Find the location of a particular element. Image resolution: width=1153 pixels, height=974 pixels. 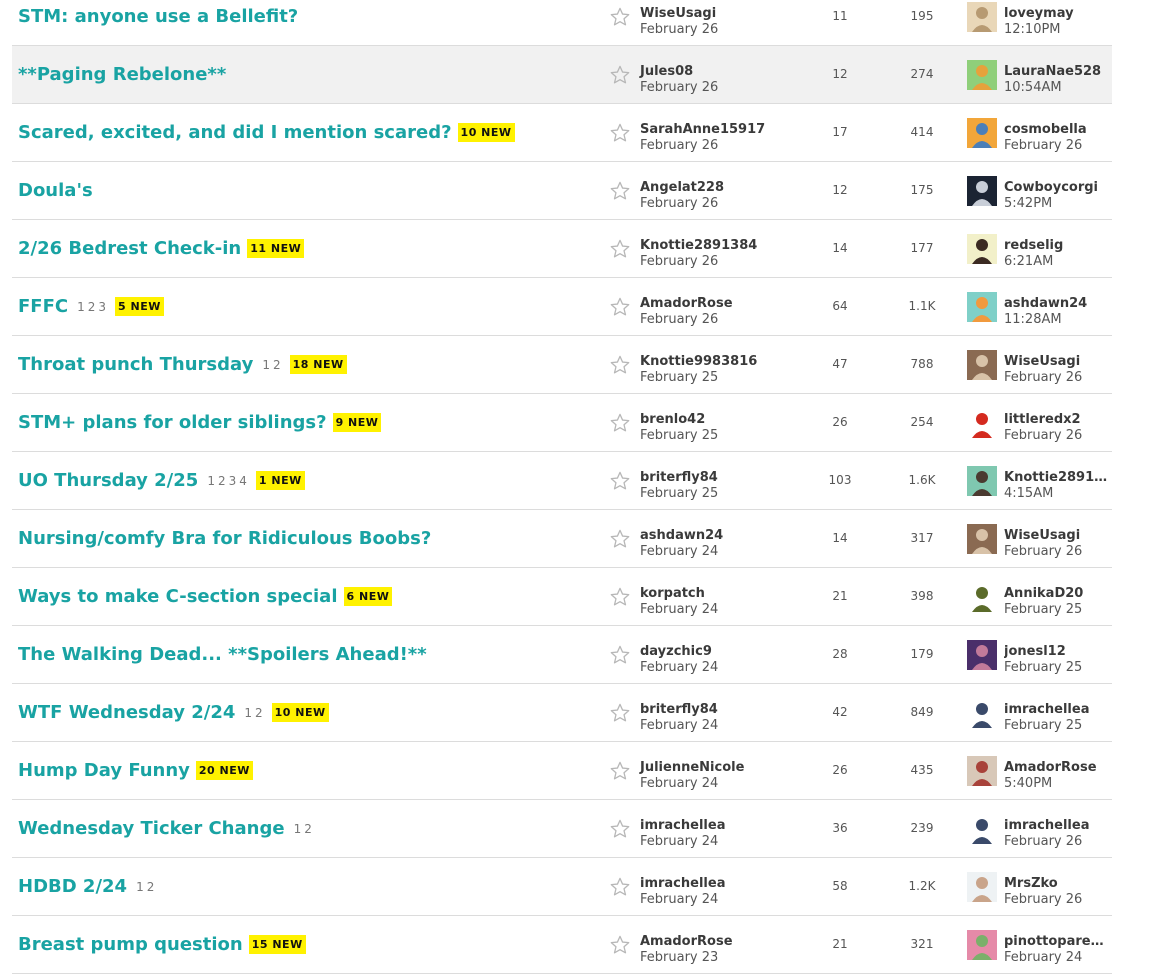

author-name: dayzchic9 is located at coordinates (679, 652).